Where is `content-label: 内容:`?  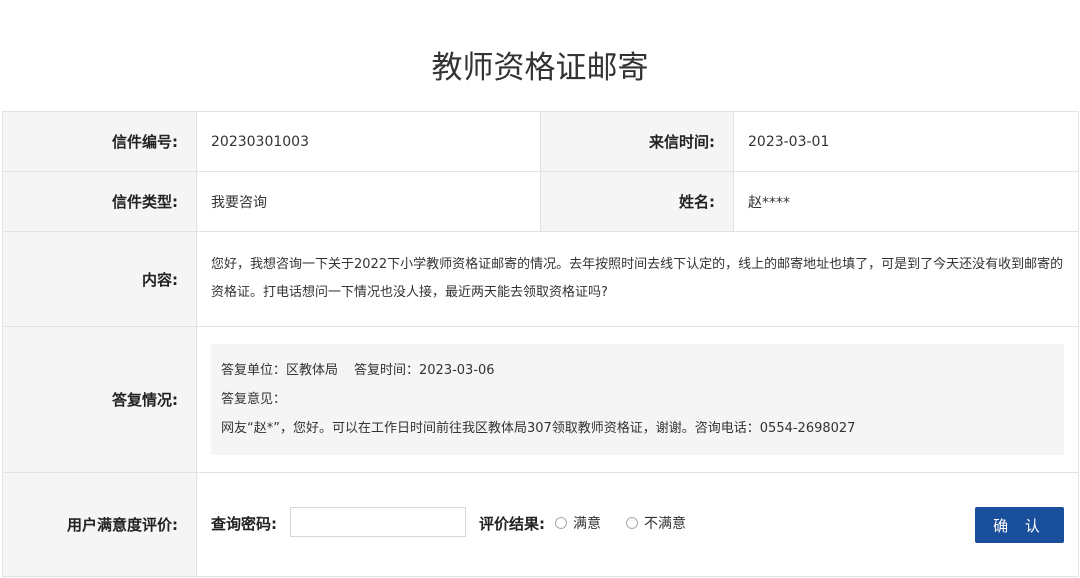
content-label: 内容: is located at coordinates (99, 279).